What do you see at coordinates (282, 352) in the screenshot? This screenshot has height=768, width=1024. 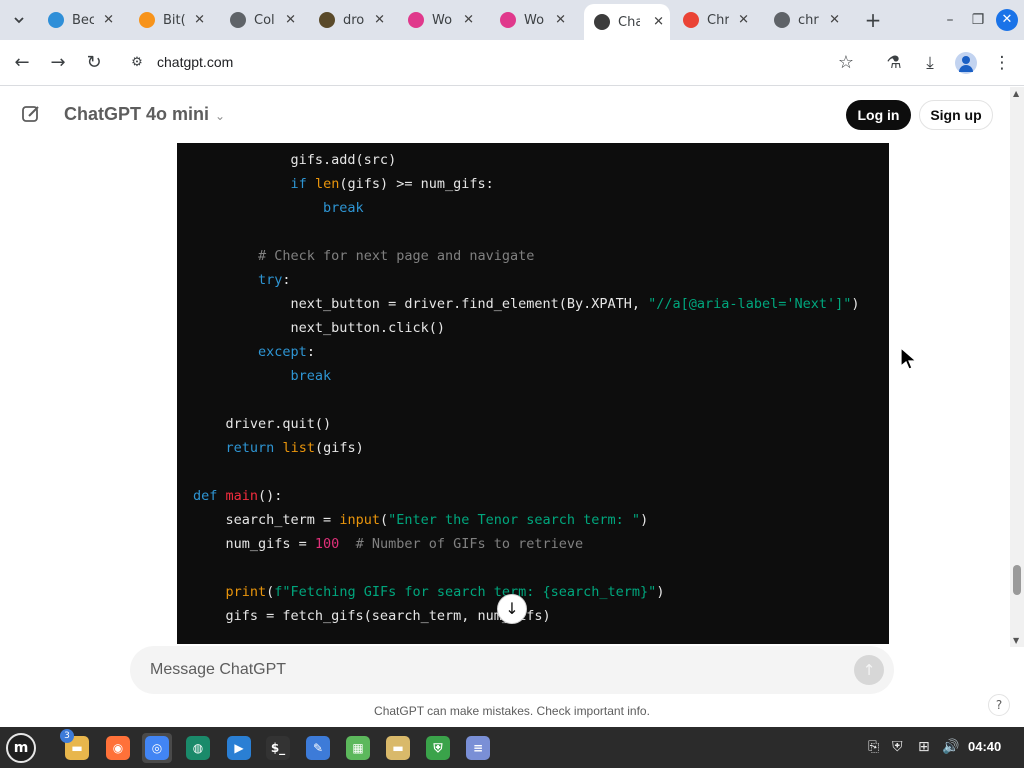 I see `code-token: except` at bounding box center [282, 352].